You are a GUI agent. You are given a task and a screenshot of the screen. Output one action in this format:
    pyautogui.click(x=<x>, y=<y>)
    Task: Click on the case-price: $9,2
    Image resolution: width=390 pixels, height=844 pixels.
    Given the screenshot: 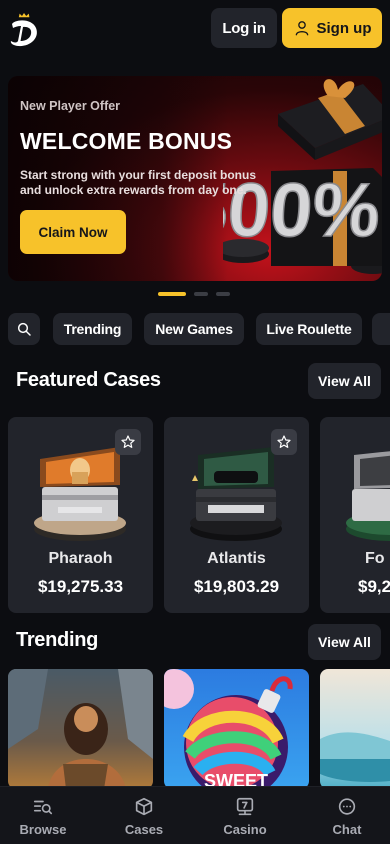 What is the action you would take?
    pyautogui.click(x=374, y=586)
    